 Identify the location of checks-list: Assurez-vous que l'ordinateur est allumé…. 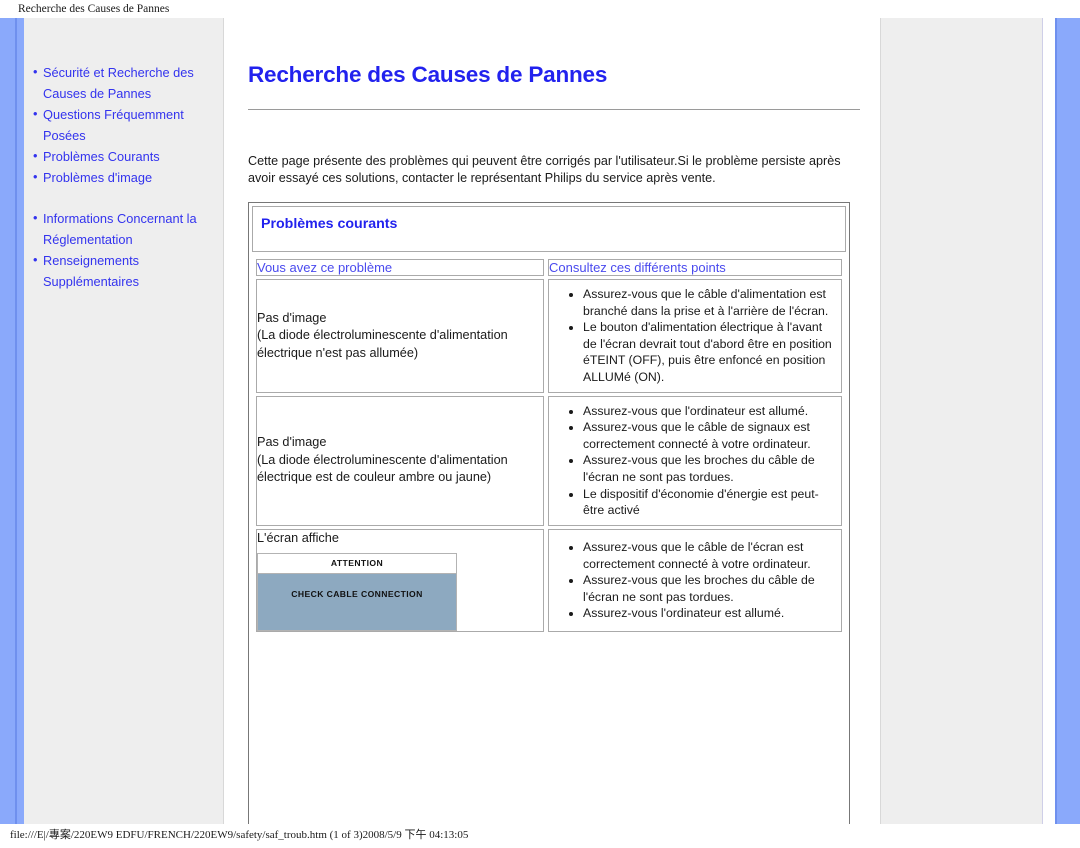
(695, 461).